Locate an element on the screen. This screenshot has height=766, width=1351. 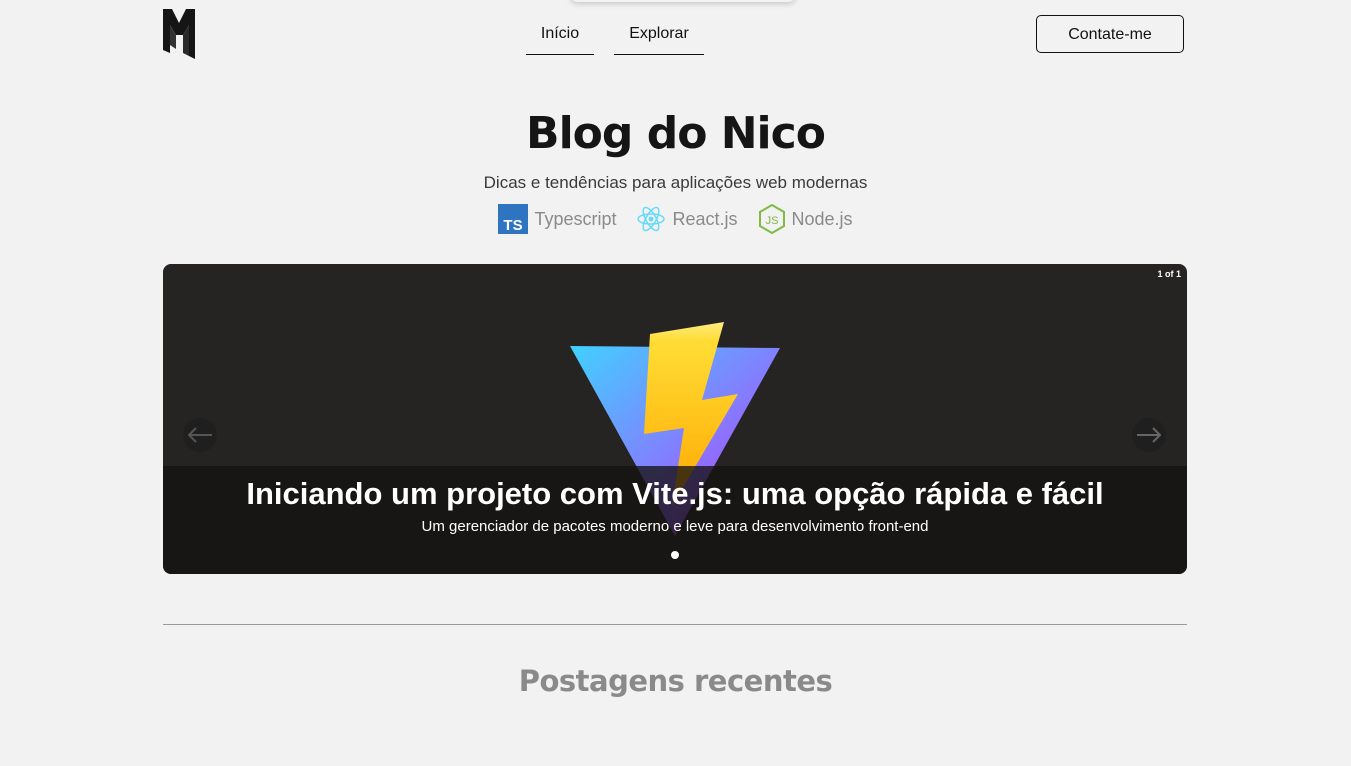
m-monogram-logo-icon is located at coordinates (179, 34).